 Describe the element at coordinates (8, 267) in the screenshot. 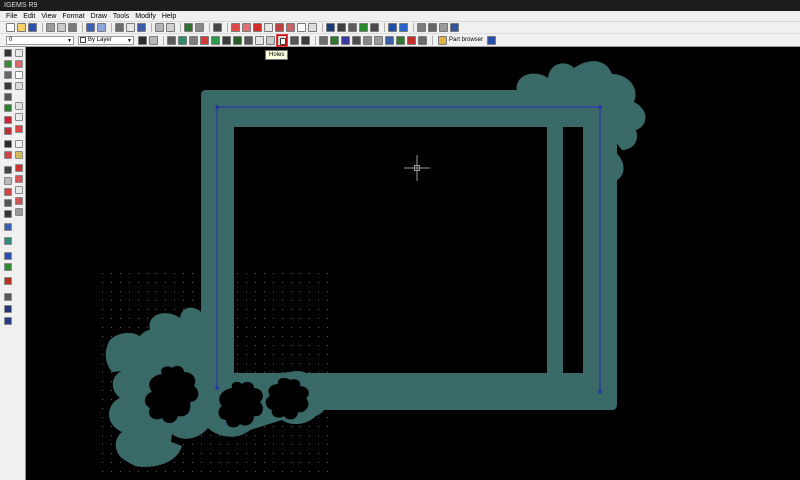

I see `leaf-tool-icon` at that location.